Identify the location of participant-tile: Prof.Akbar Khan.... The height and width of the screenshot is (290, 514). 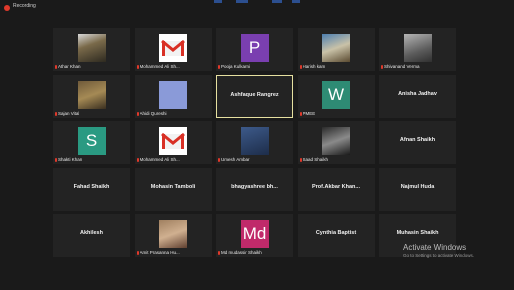
(336, 189).